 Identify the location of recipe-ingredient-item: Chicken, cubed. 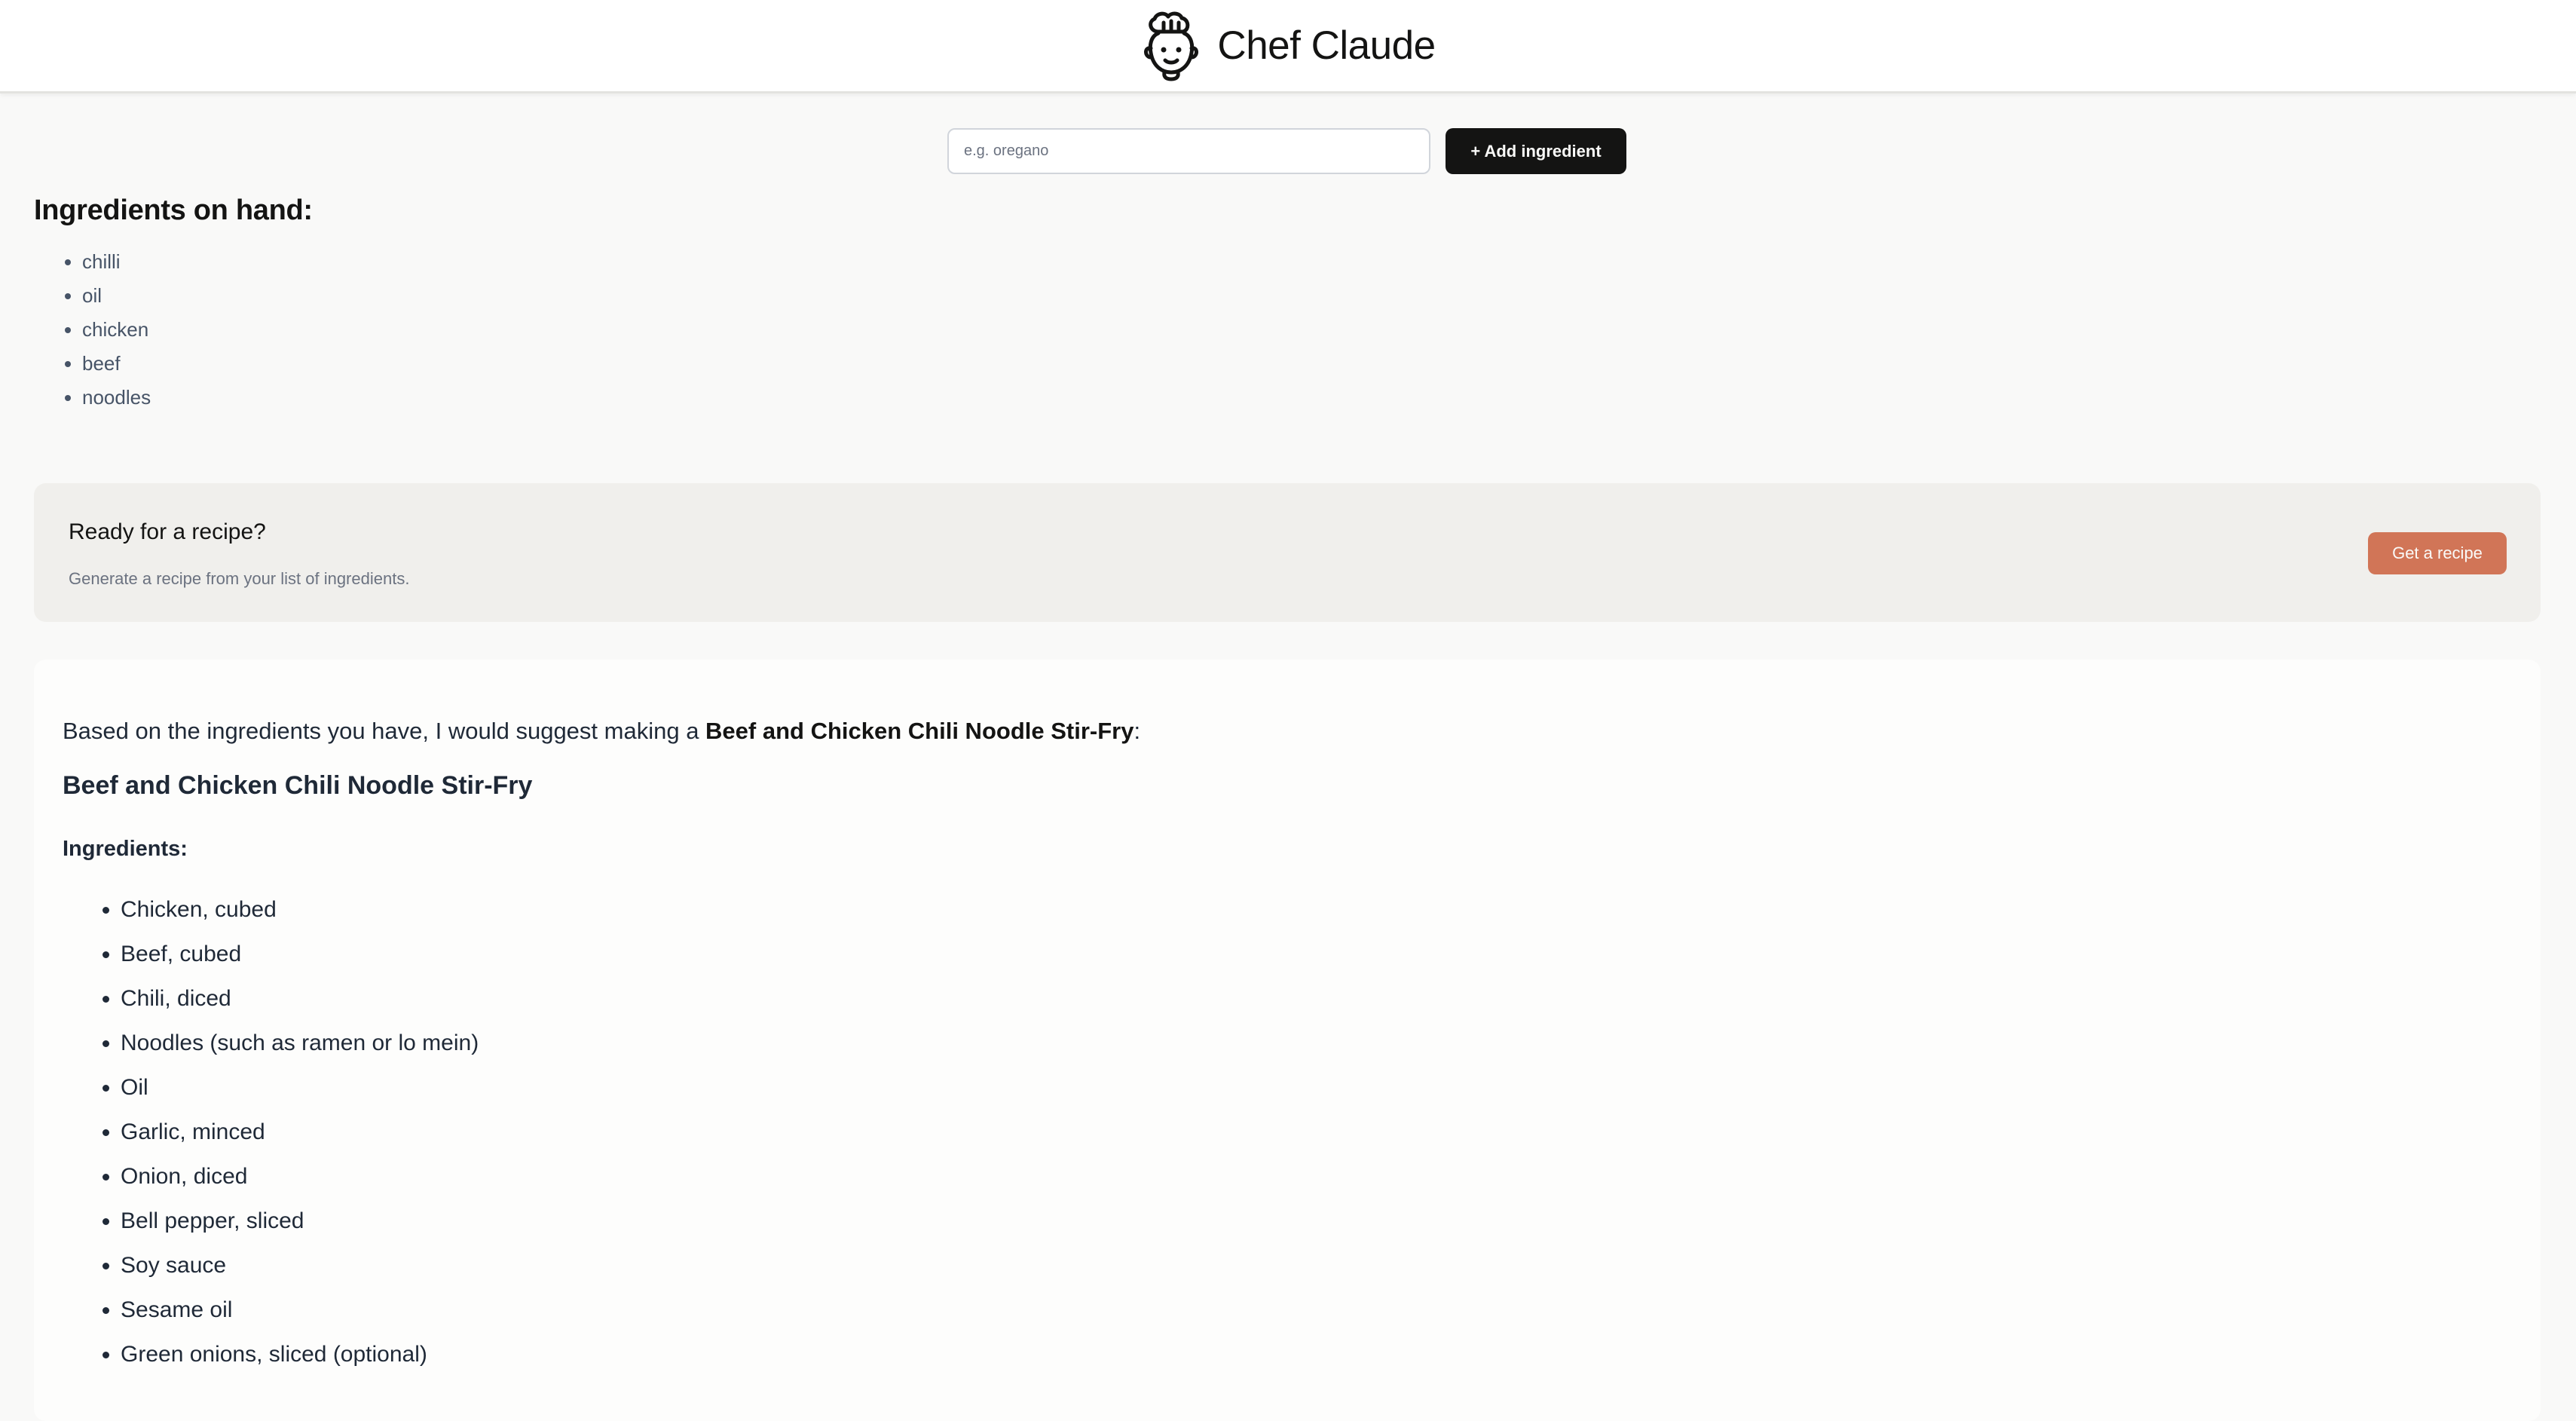
(1316, 909).